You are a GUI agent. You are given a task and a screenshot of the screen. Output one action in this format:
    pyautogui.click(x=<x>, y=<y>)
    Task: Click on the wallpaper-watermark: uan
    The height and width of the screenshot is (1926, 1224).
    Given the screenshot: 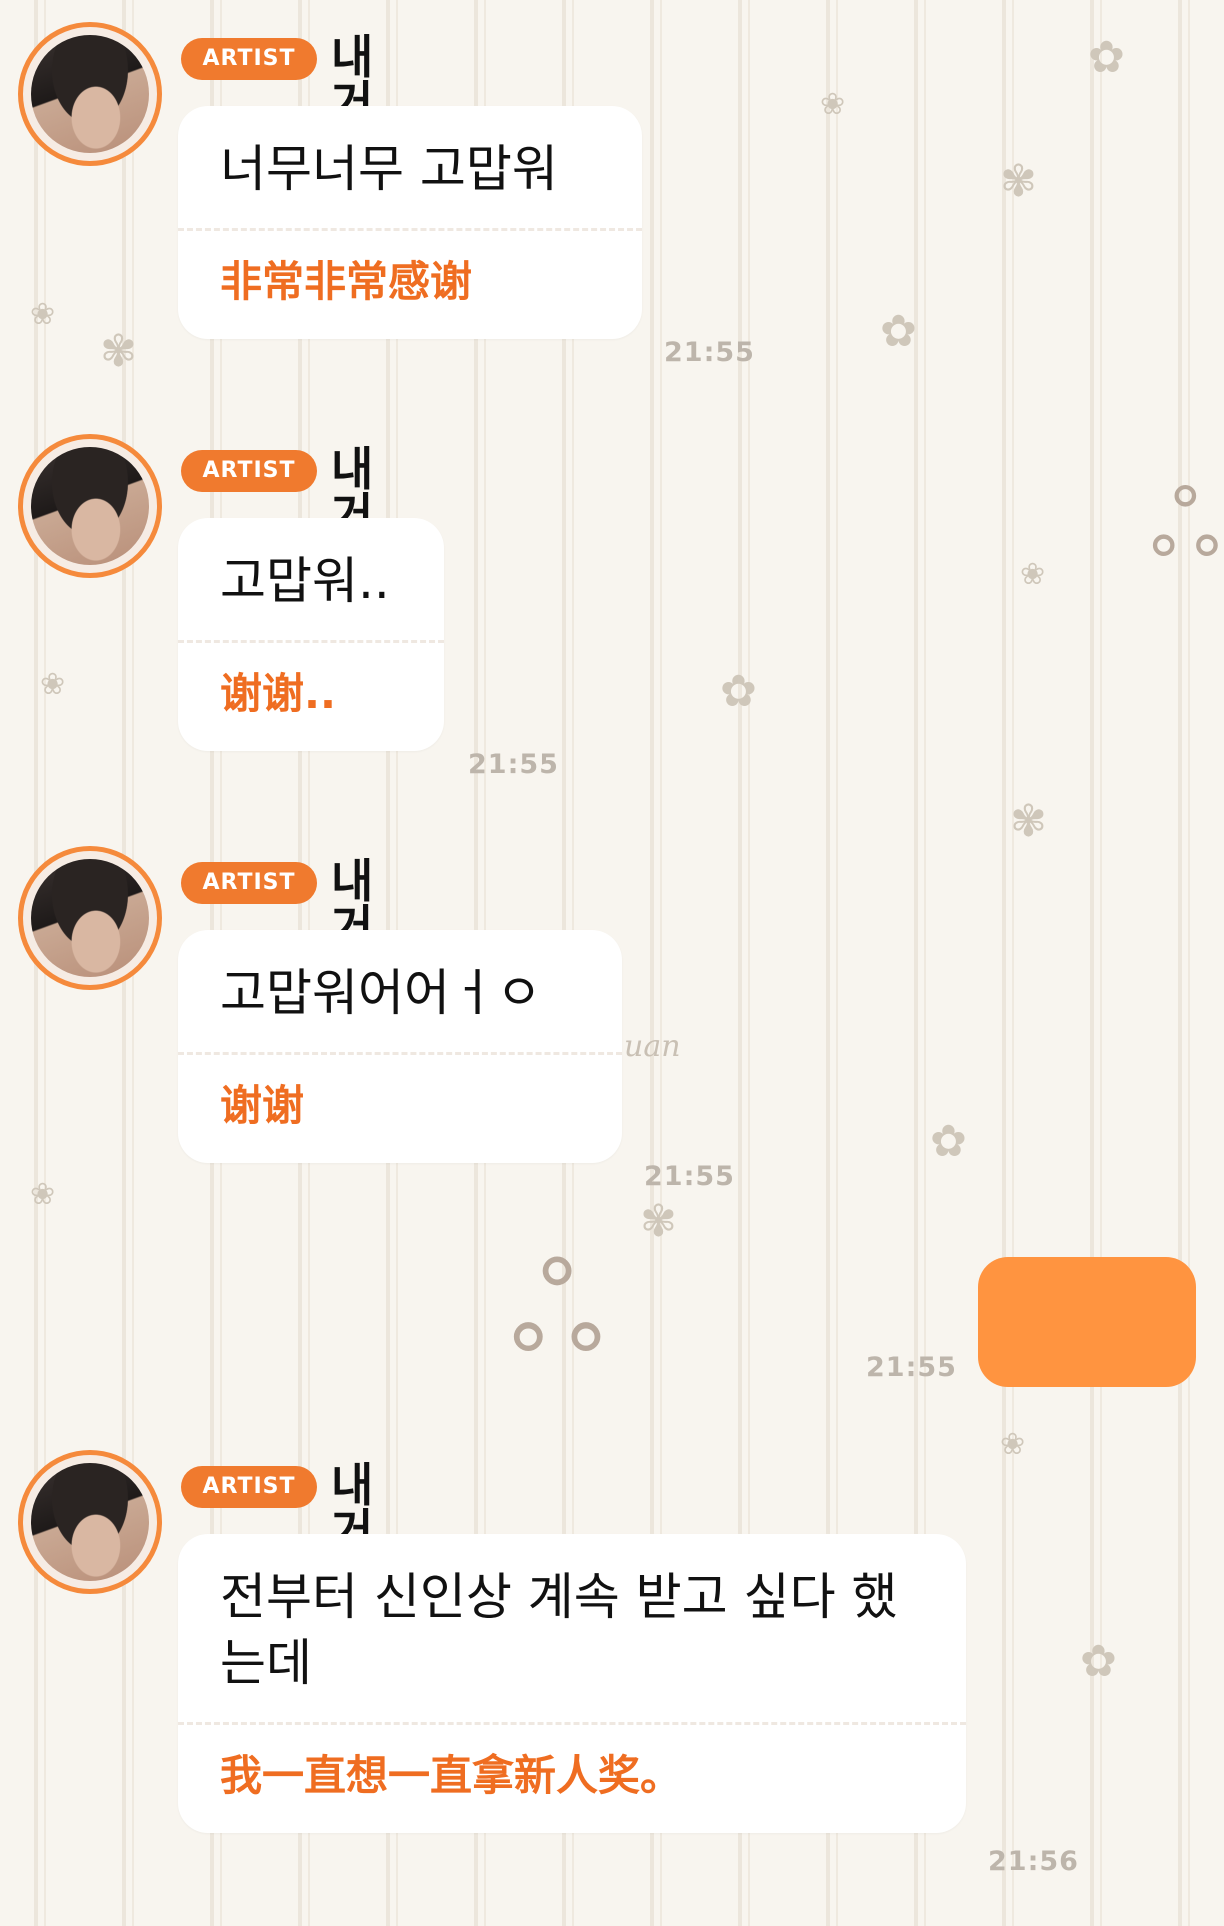 What is the action you would take?
    pyautogui.click(x=652, y=1046)
    